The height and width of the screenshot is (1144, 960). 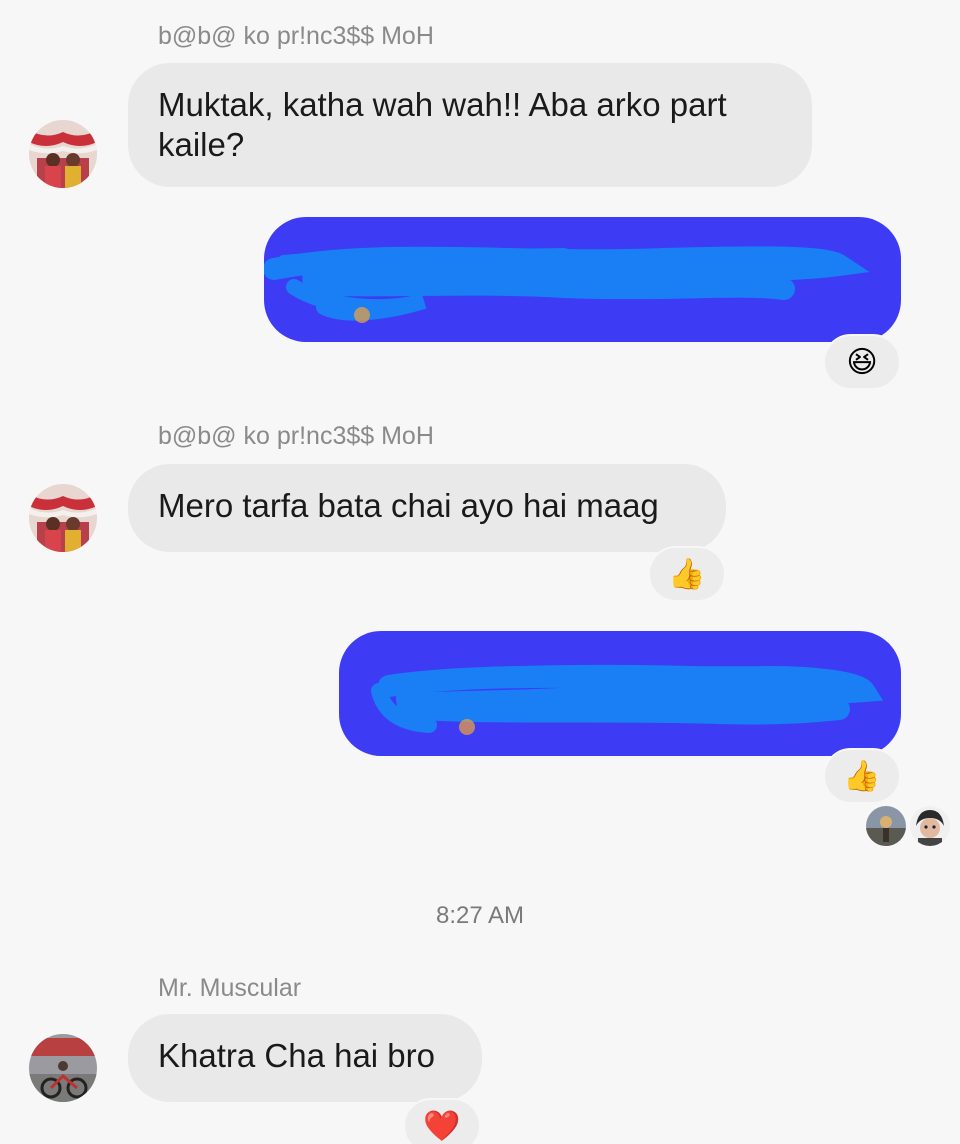 I want to click on incoming-message-bubble: Mero tarfa bata chai ayo hai maag, so click(x=427, y=508).